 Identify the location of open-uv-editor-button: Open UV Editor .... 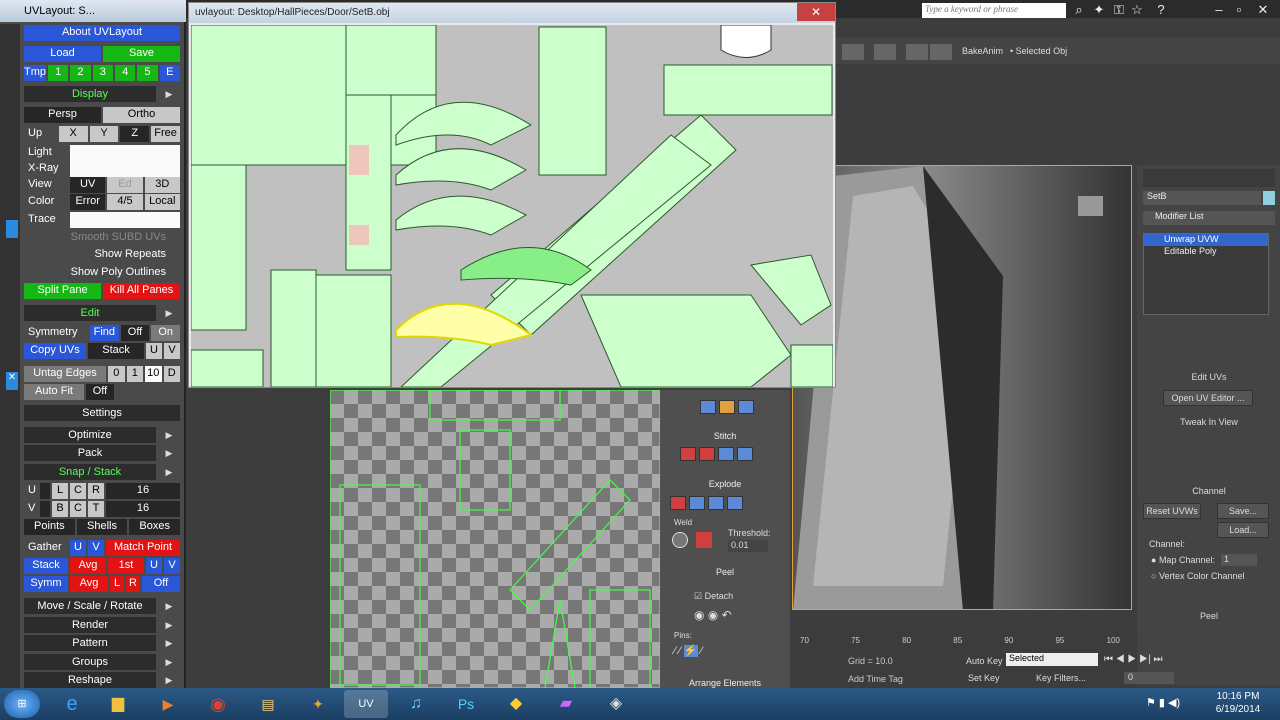
(1208, 398).